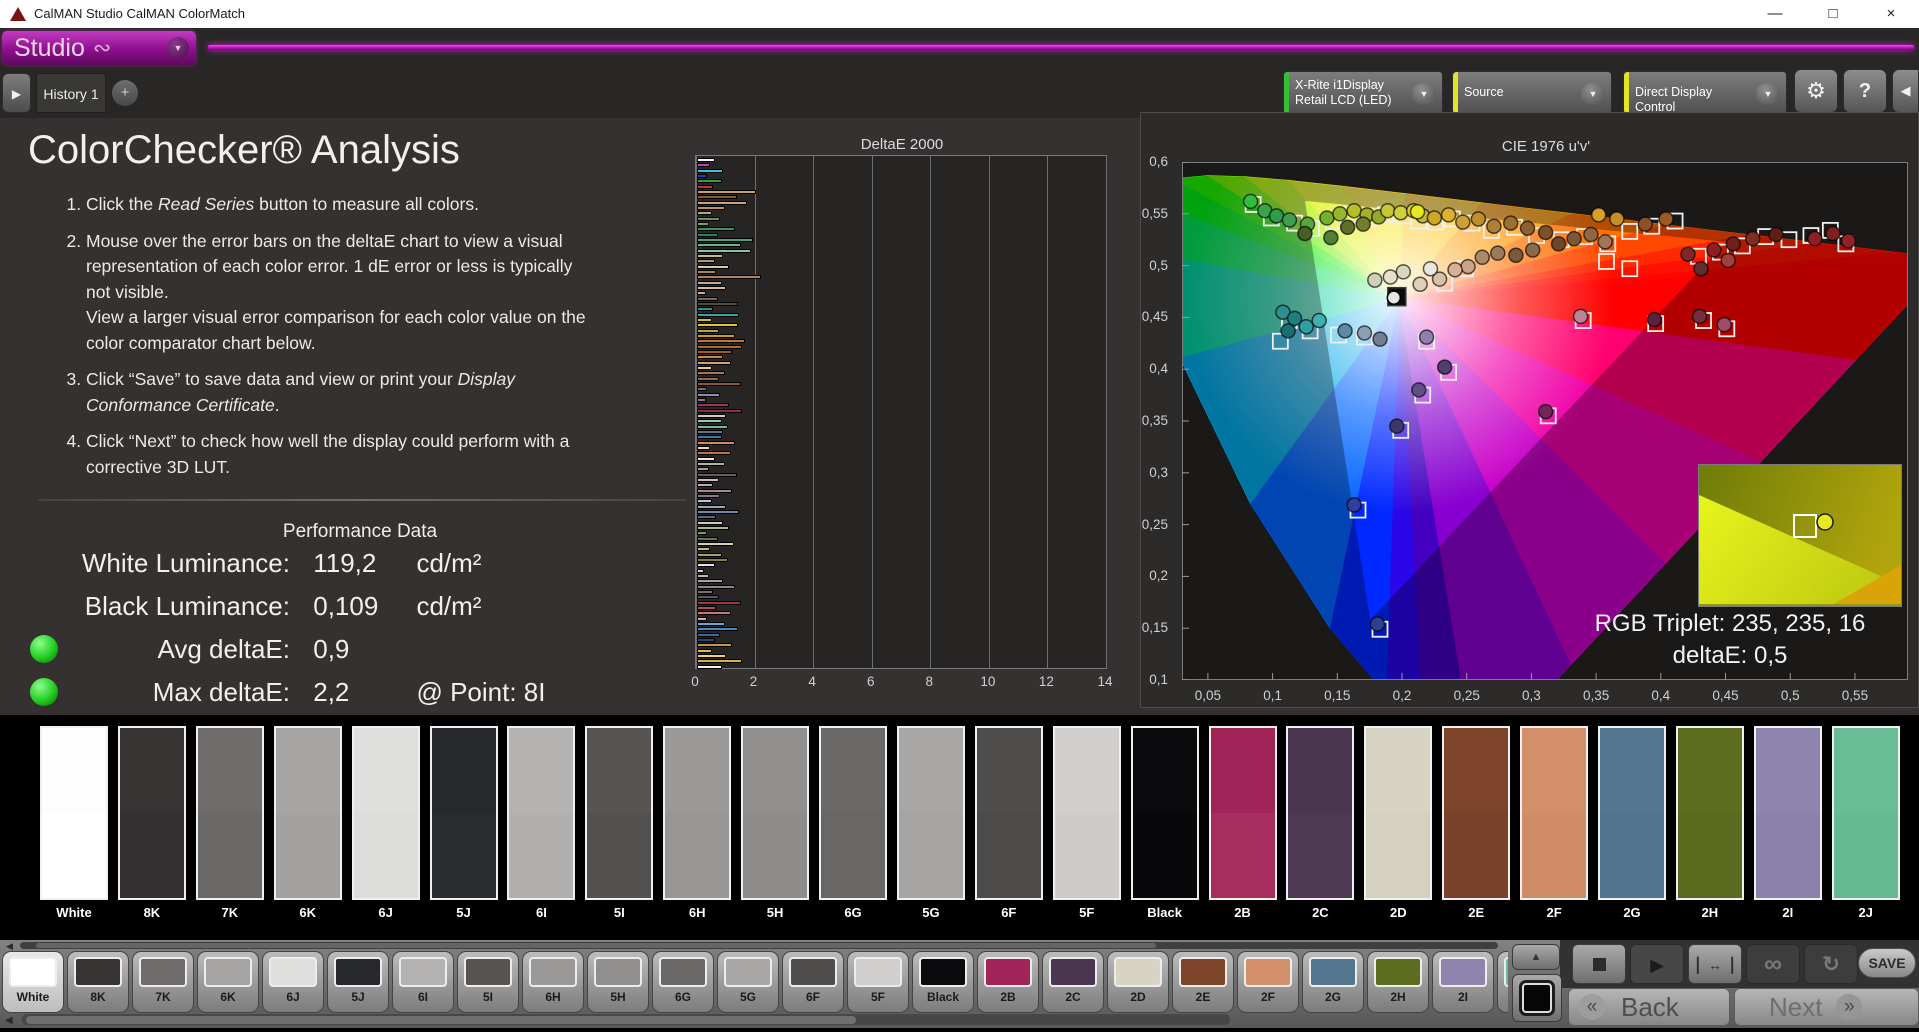 The height and width of the screenshot is (1032, 1919). I want to click on studio-logo: Studio ∾ ▼, so click(99, 48).